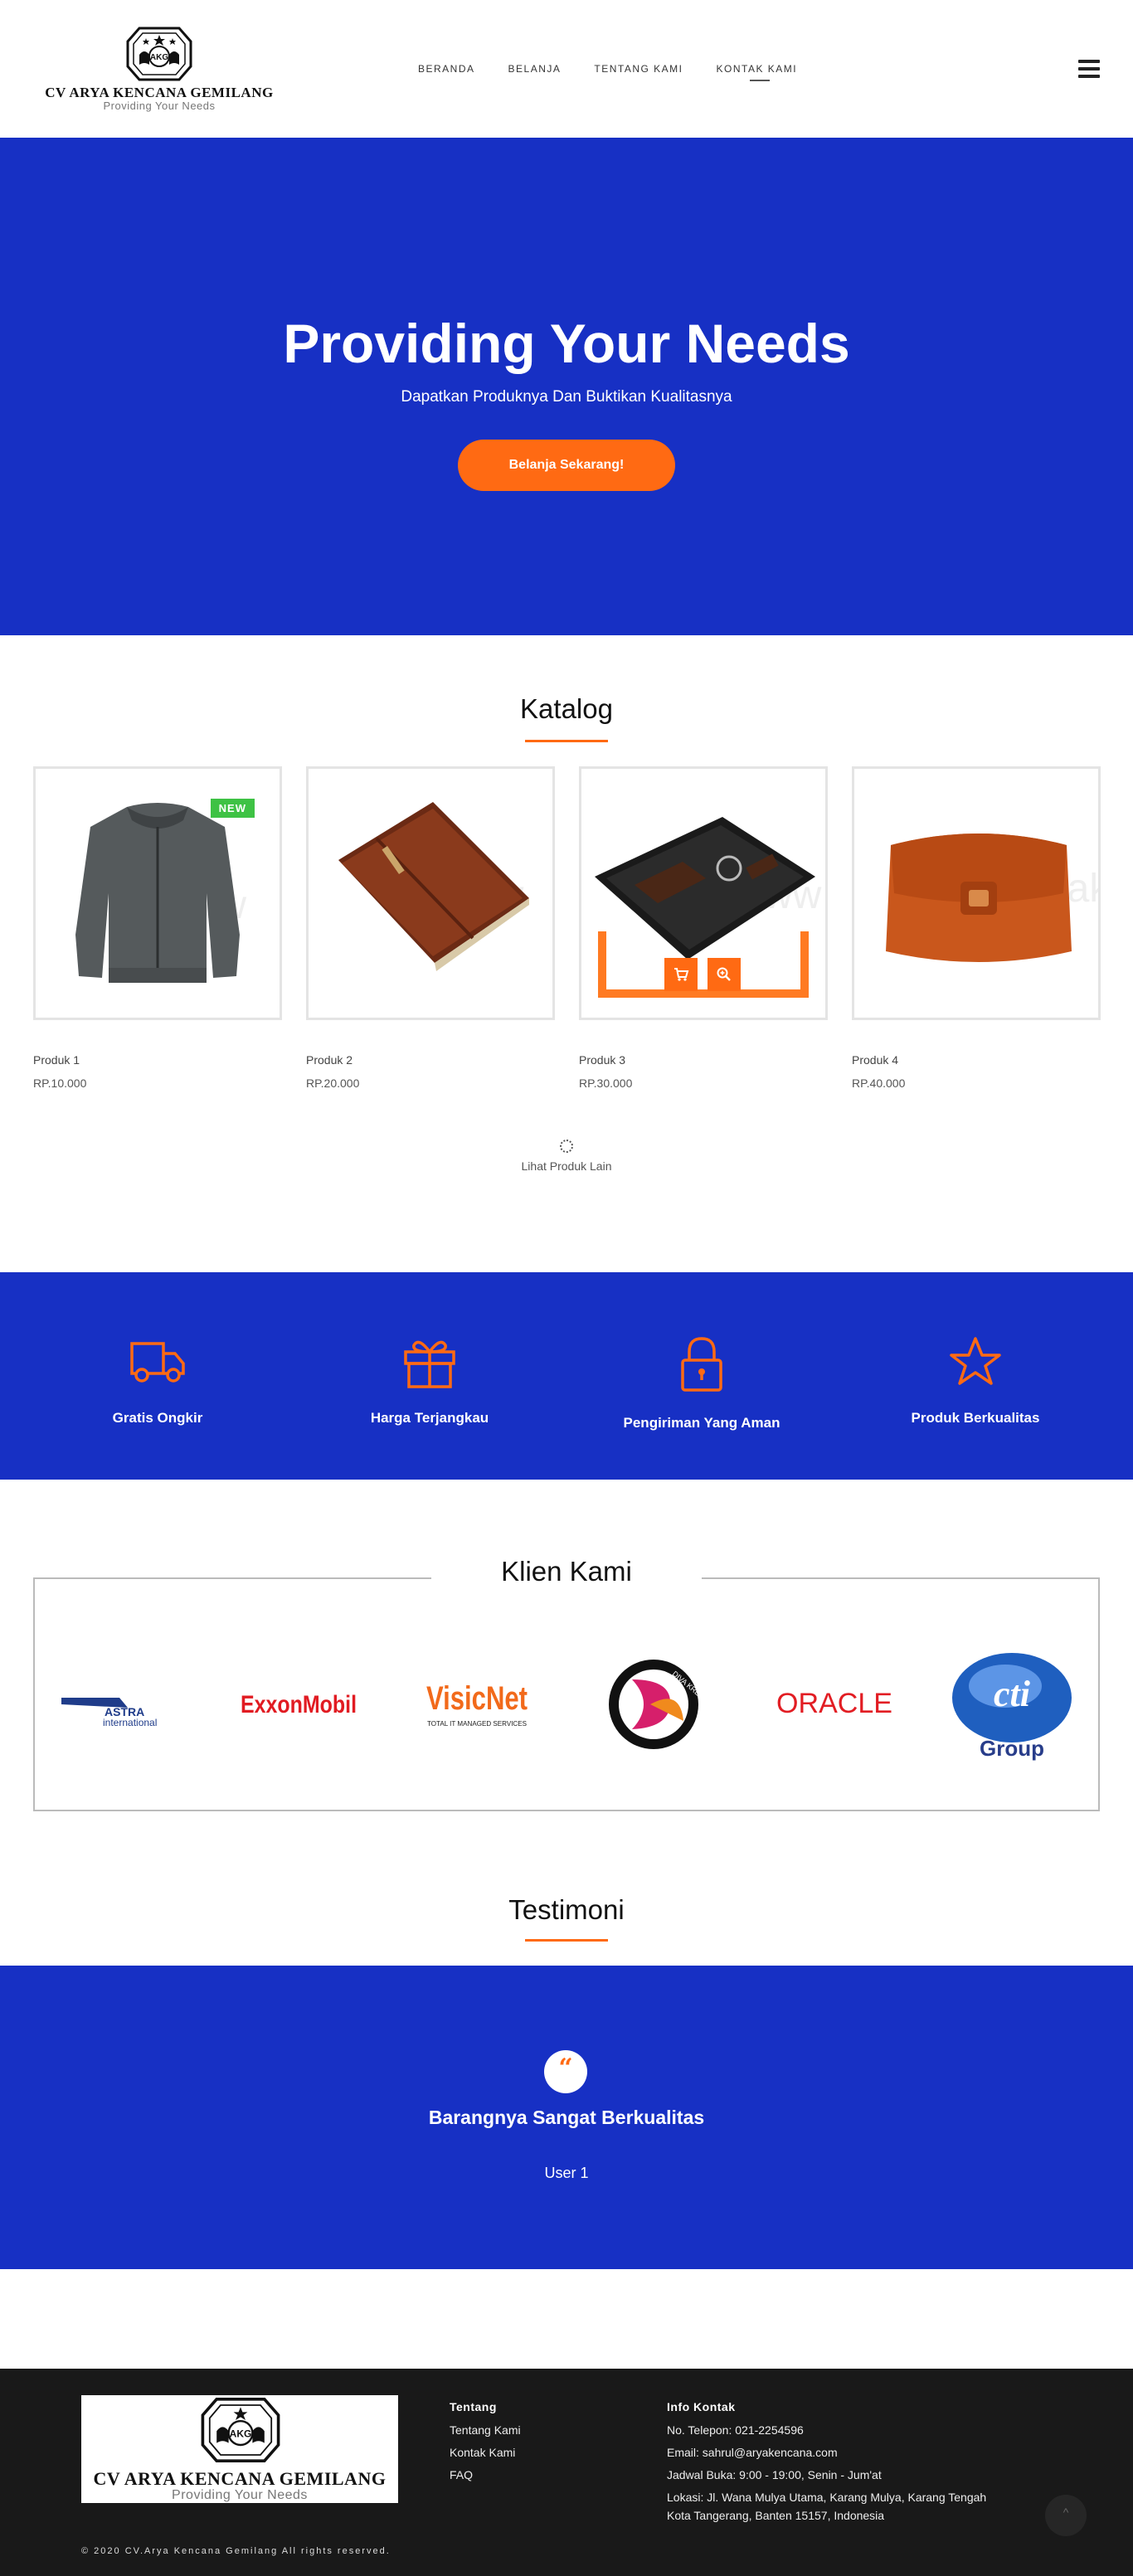  Describe the element at coordinates (567, 1941) in the screenshot. I see `testimonials-title-underline` at that location.